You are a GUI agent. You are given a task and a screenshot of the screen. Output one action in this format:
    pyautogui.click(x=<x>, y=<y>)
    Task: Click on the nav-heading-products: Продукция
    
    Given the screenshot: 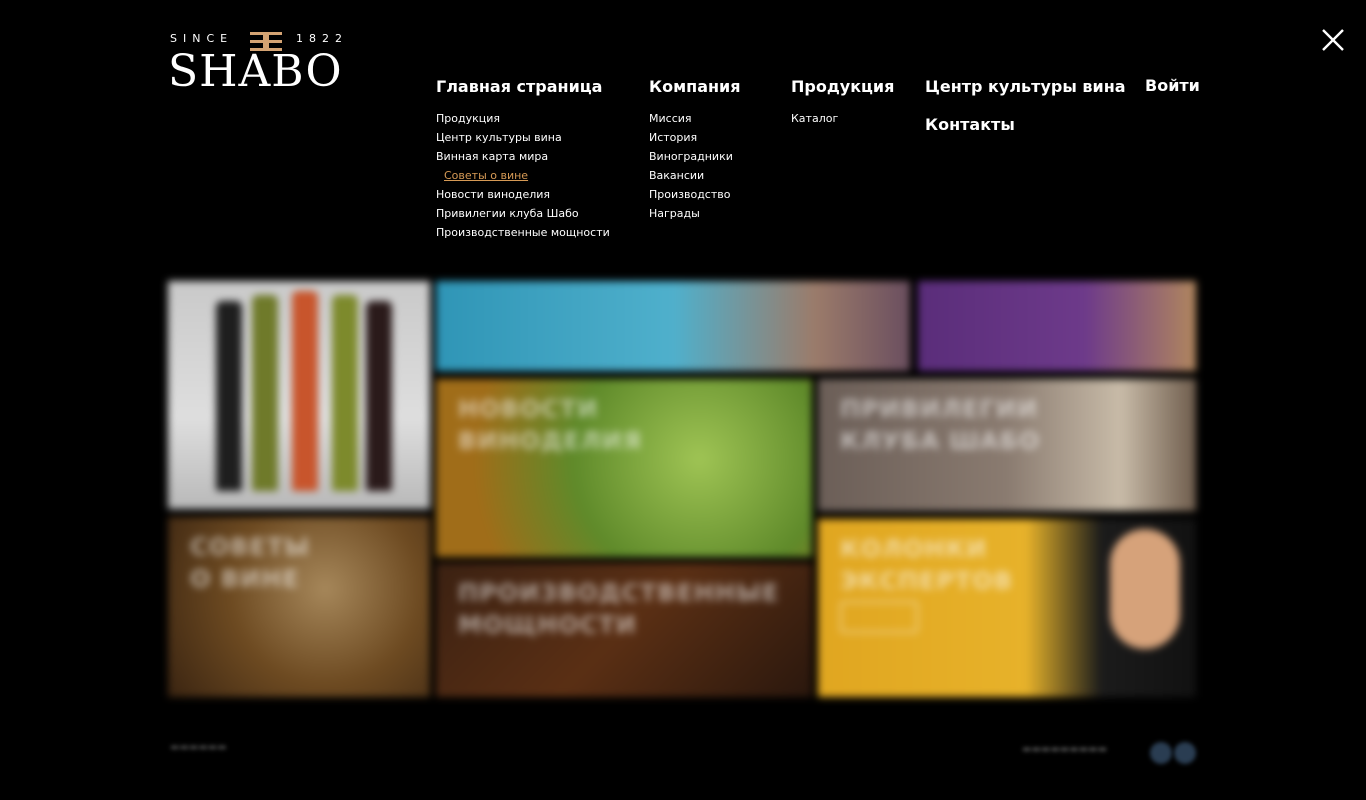 What is the action you would take?
    pyautogui.click(x=842, y=87)
    